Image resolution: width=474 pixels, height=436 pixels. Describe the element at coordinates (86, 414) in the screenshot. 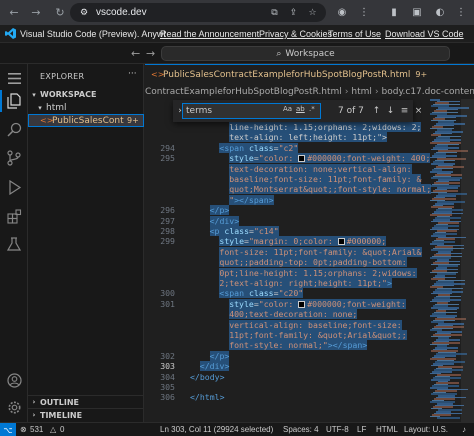

I see `timeline-section-header: › TIMELINE` at that location.